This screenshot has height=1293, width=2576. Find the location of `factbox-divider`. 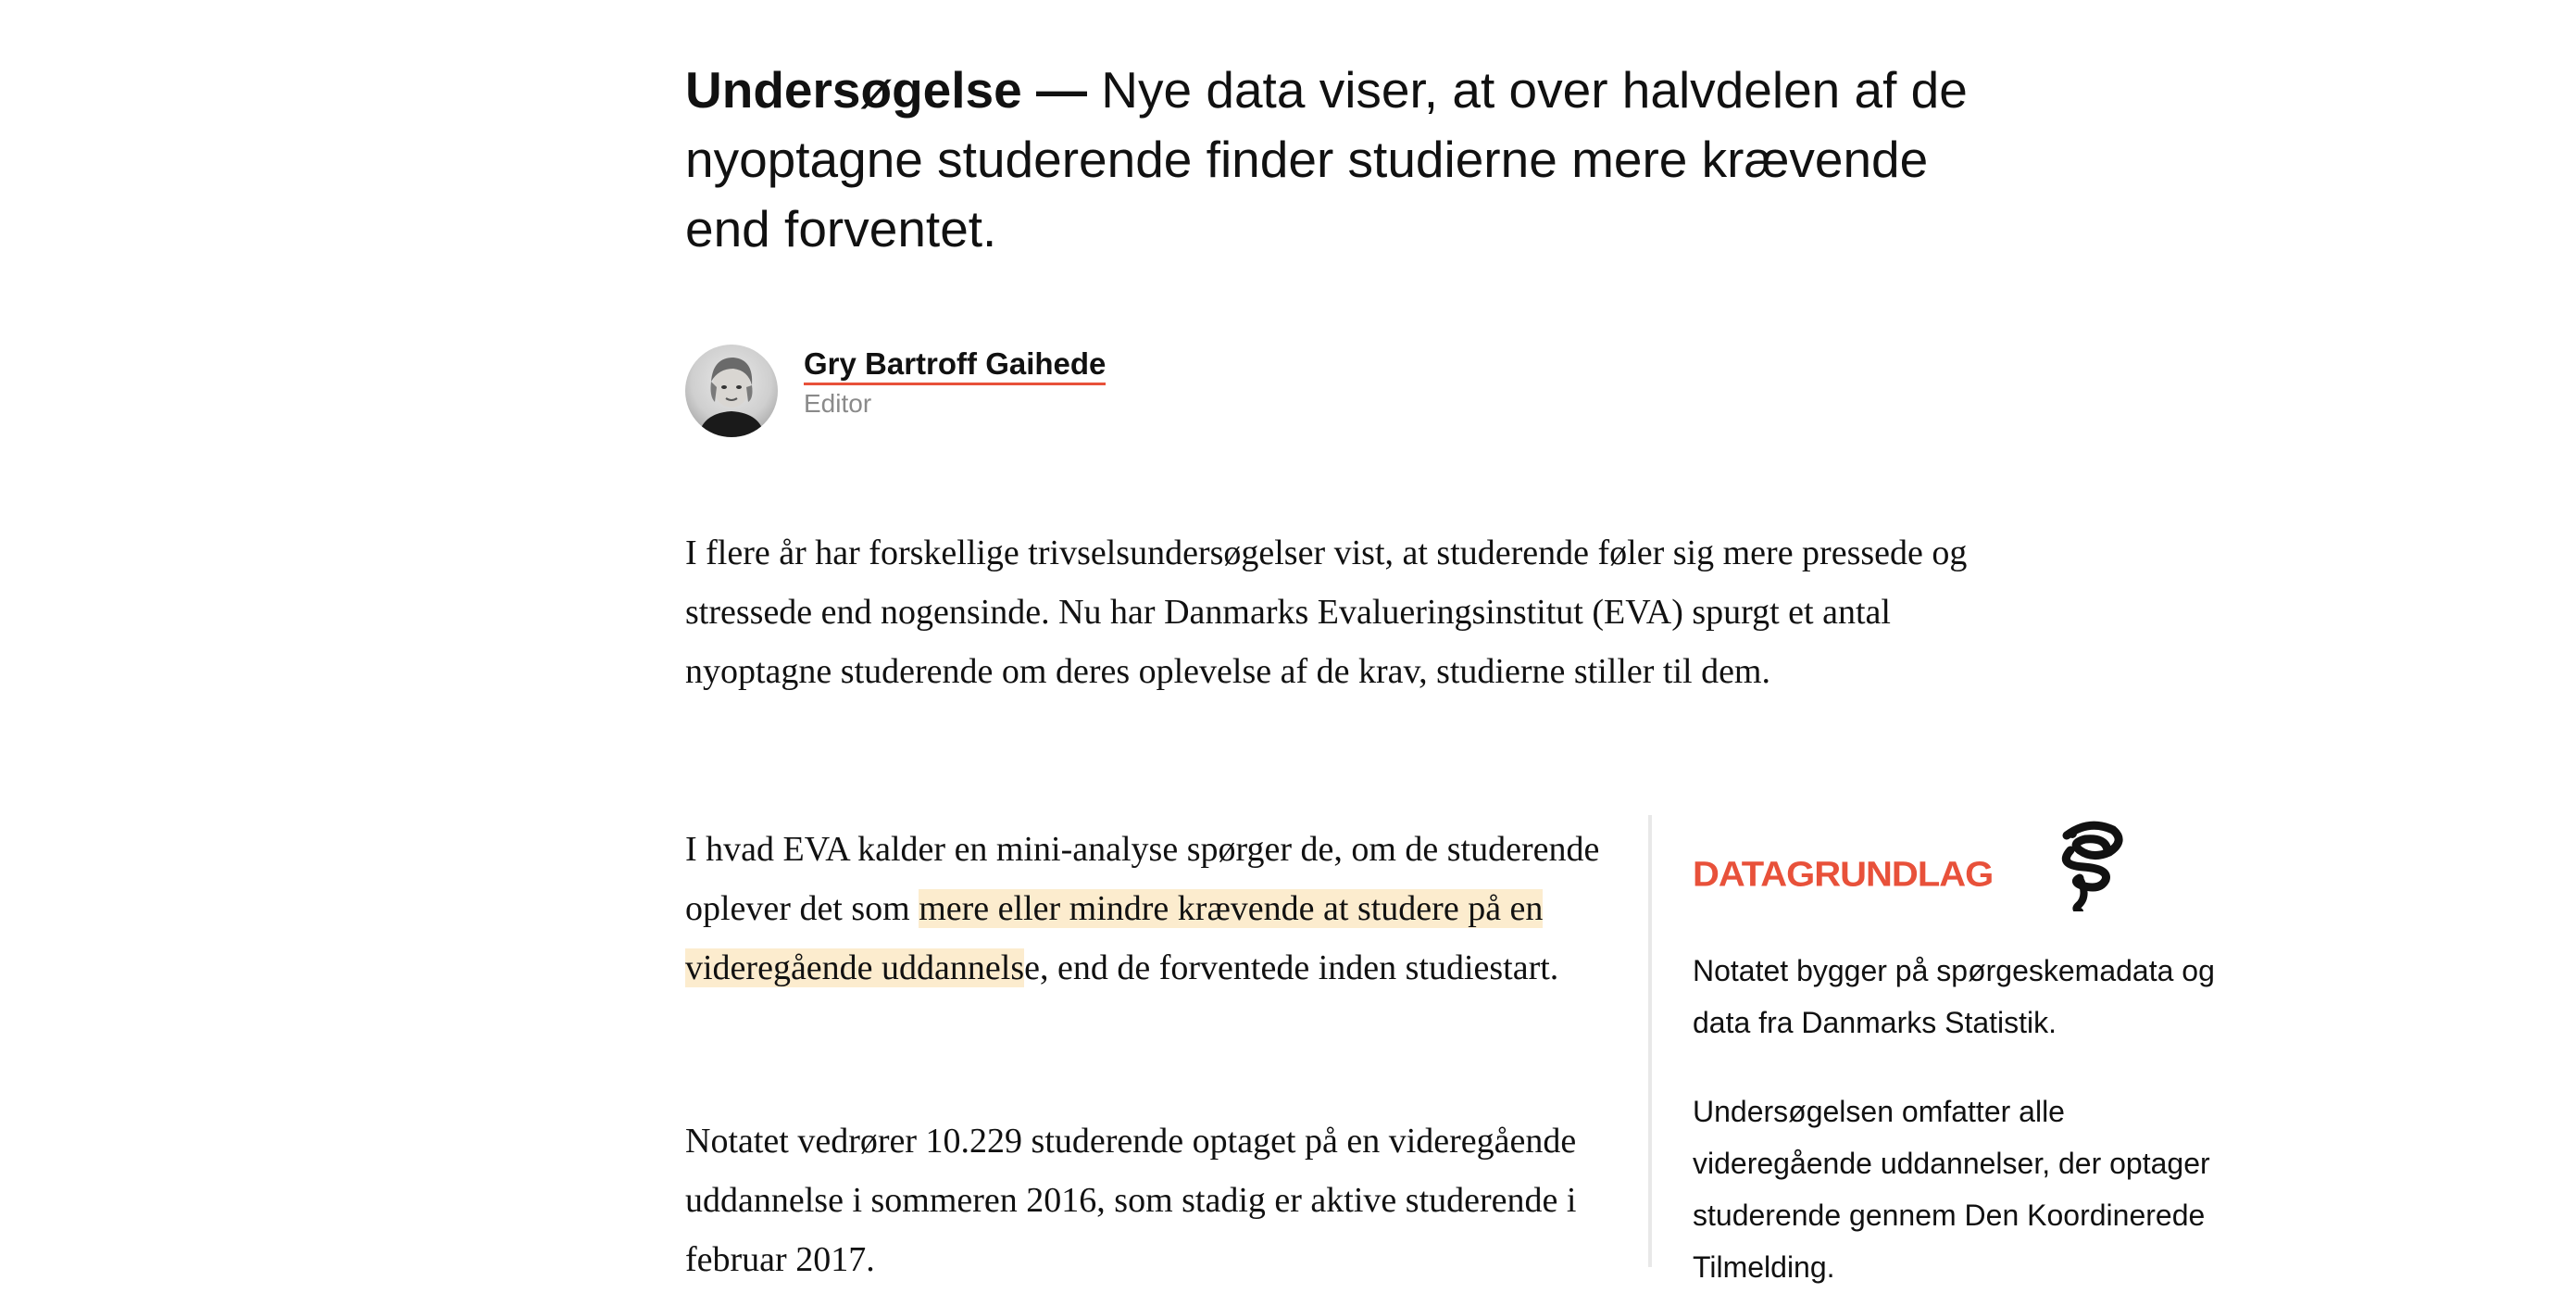

factbox-divider is located at coordinates (1650, 1041).